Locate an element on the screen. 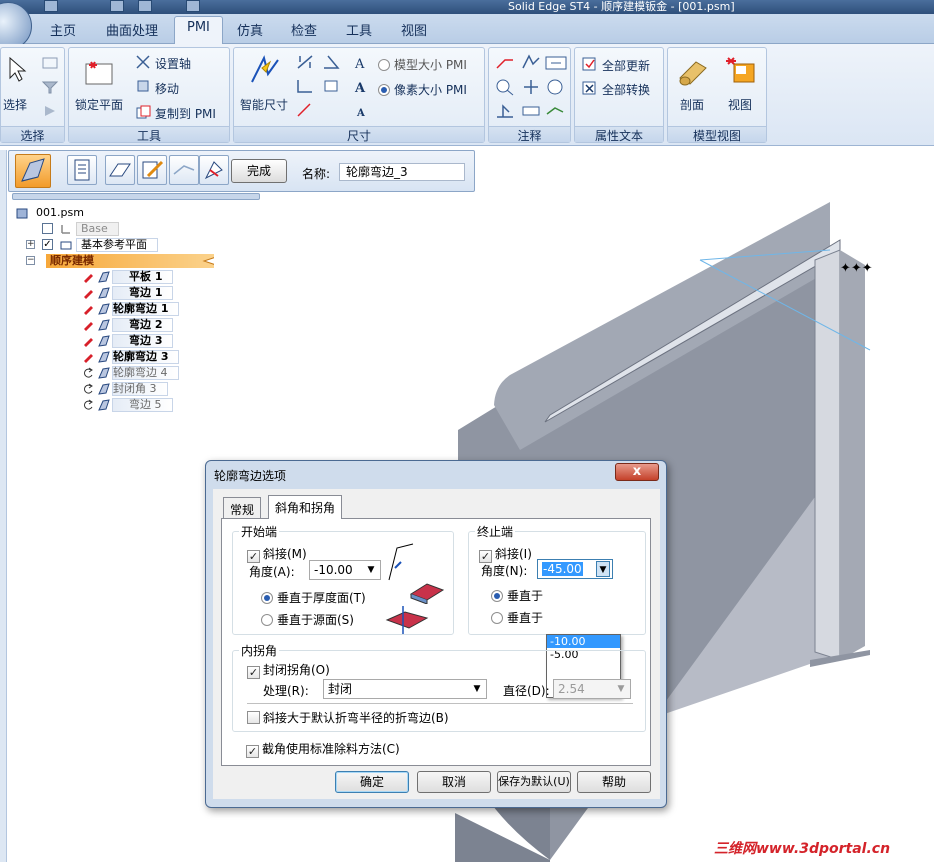 This screenshot has width=934, height=862. help-button: 帮助 is located at coordinates (614, 782).